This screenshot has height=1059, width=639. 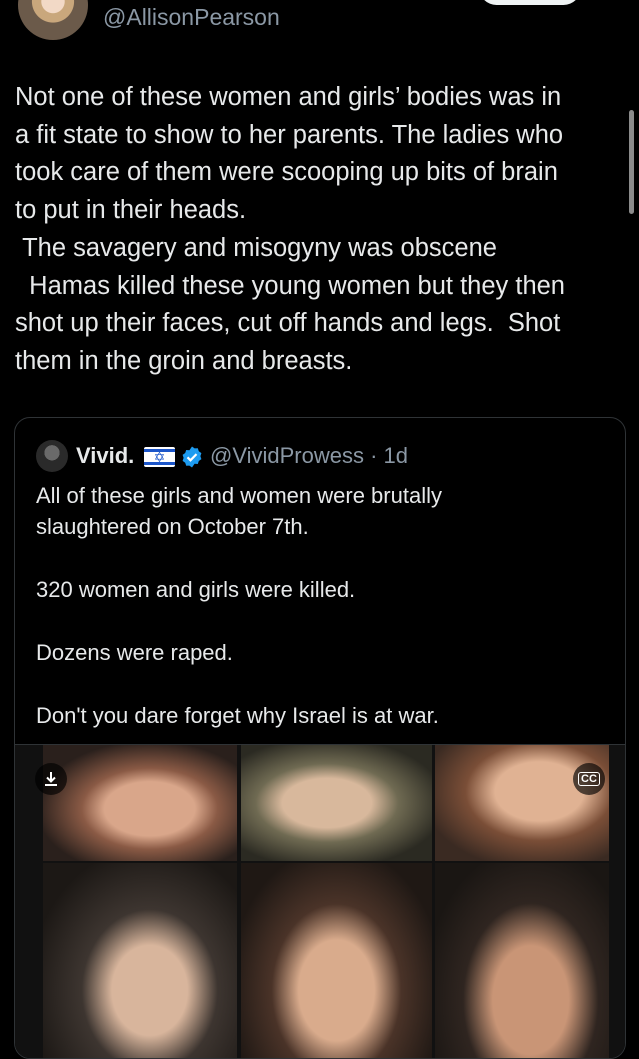 I want to click on israel-flag-icon: ✡, so click(x=159, y=457).